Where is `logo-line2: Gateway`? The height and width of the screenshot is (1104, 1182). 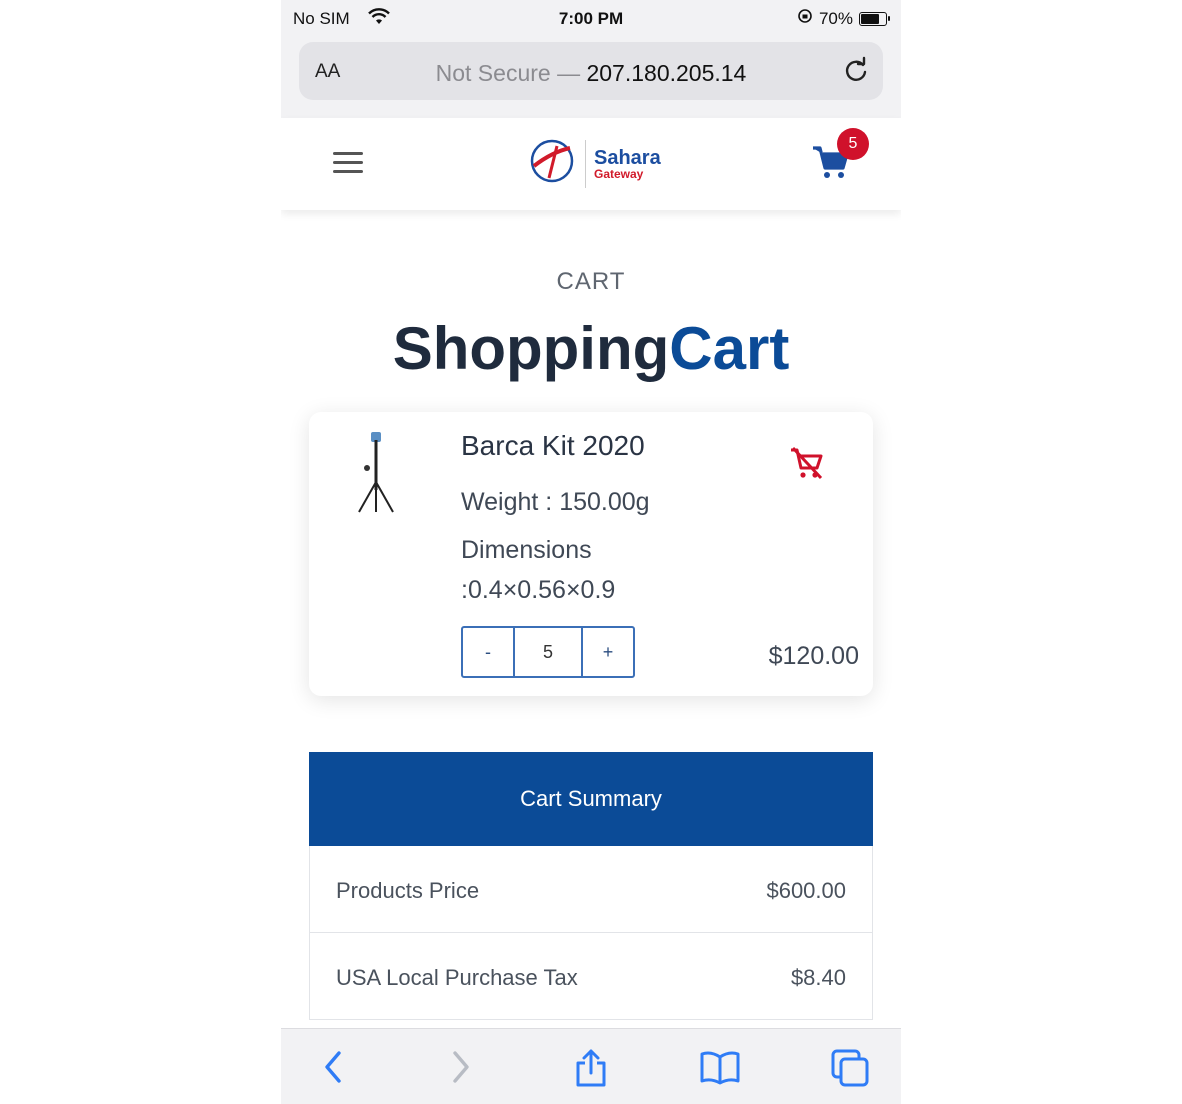
logo-line2: Gateway is located at coordinates (619, 173).